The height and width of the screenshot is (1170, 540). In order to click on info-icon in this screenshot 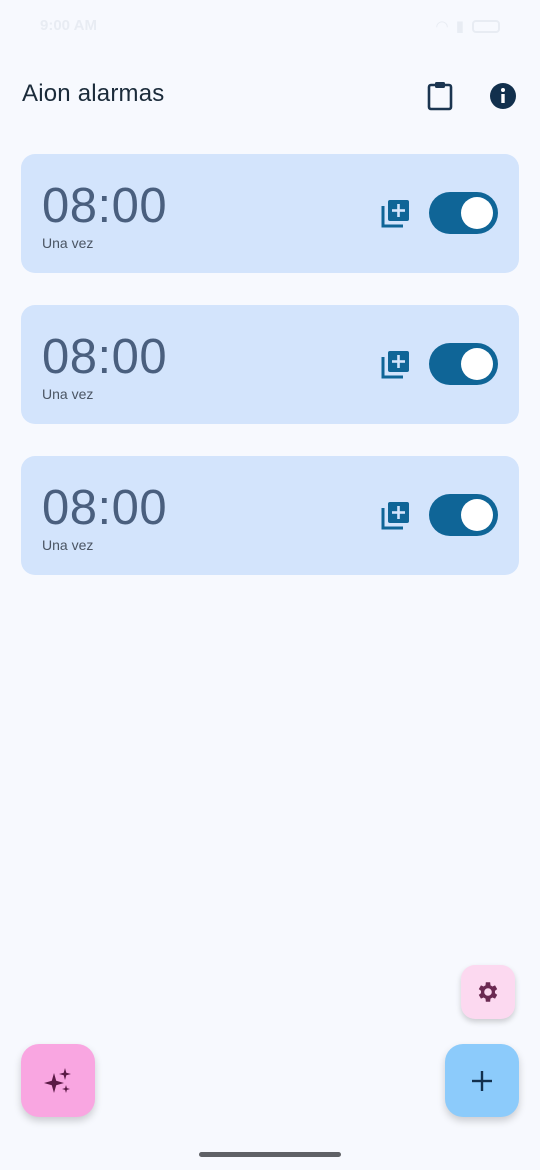, I will do `click(503, 96)`.